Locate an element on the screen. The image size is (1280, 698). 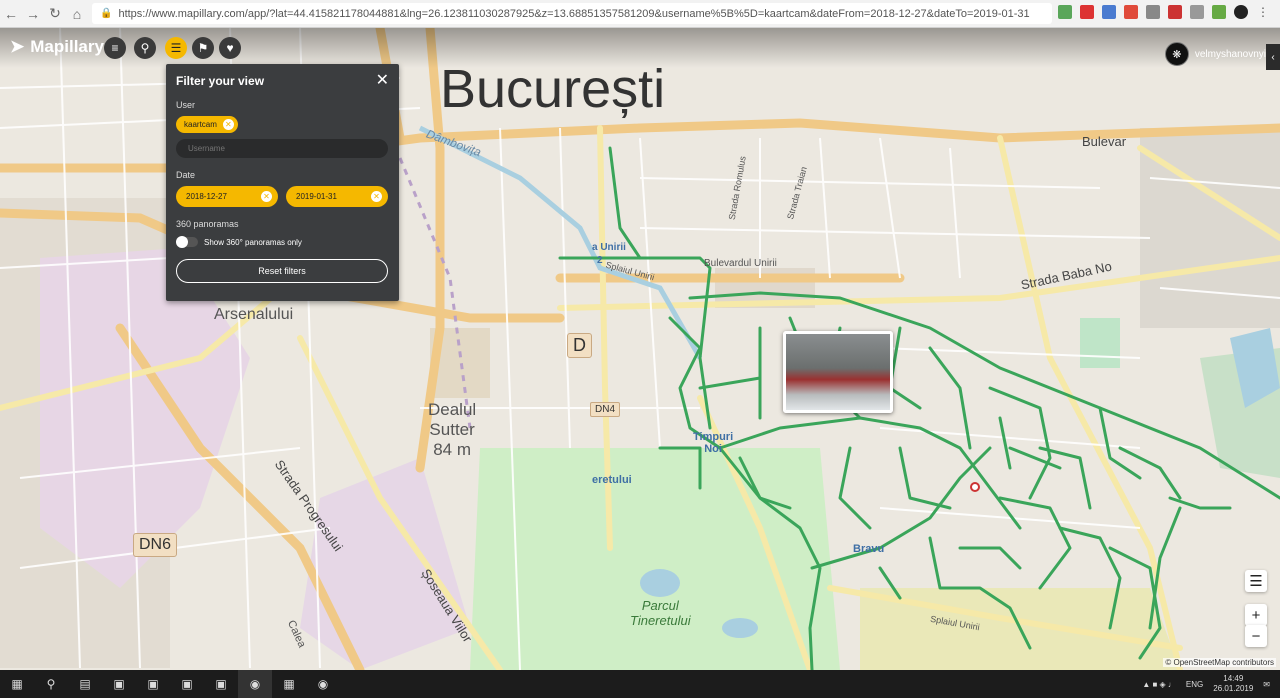
sidebar-collapse-tab: ‹ is located at coordinates (1273, 57).